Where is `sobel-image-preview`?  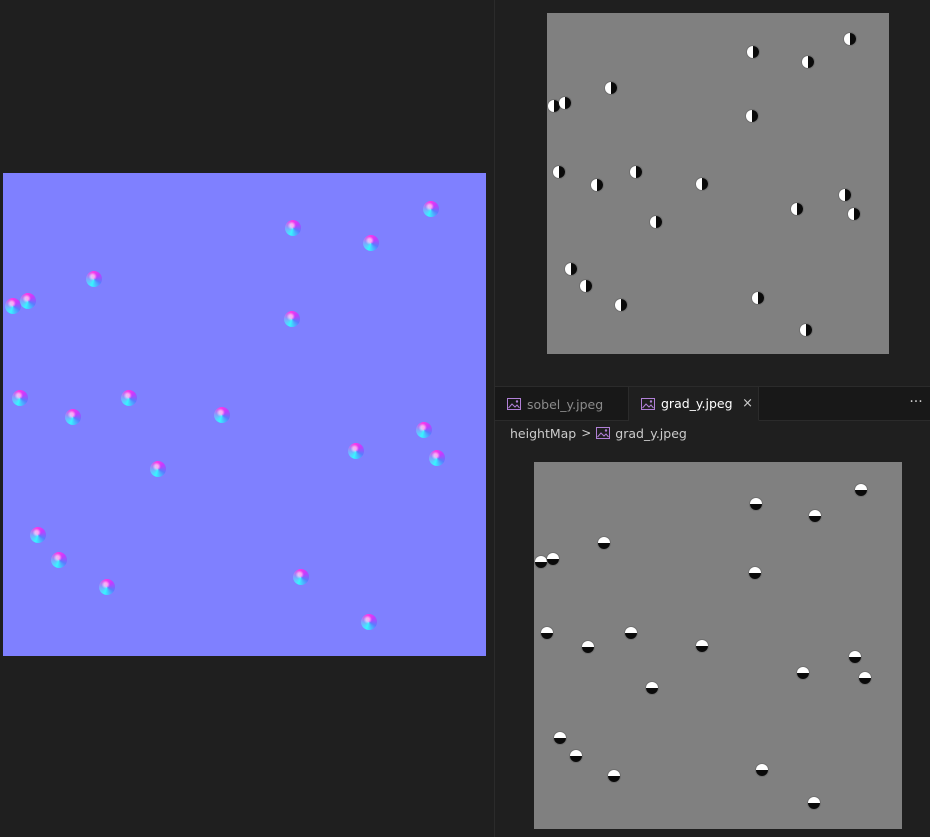 sobel-image-preview is located at coordinates (718, 183).